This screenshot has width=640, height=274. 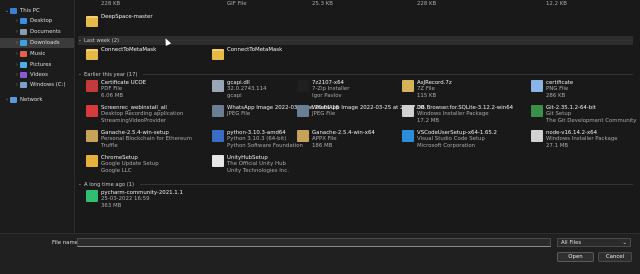 I want to click on sidebar-item: › Videos, so click(x=37, y=75).